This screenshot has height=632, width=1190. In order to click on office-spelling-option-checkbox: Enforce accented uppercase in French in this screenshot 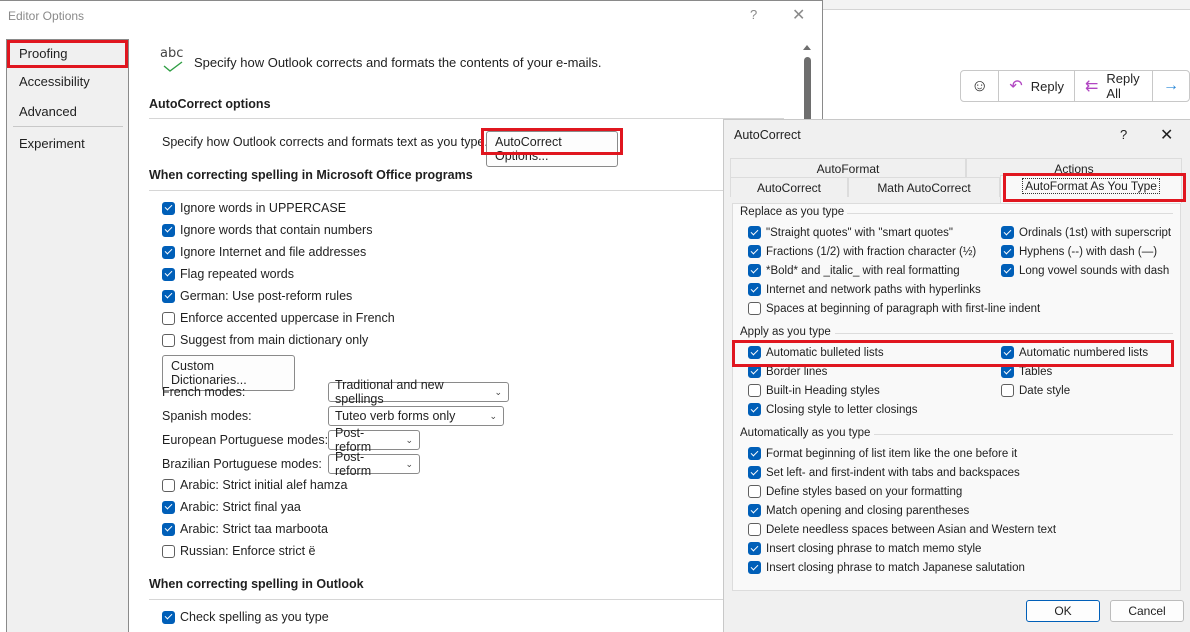, I will do `click(278, 318)`.